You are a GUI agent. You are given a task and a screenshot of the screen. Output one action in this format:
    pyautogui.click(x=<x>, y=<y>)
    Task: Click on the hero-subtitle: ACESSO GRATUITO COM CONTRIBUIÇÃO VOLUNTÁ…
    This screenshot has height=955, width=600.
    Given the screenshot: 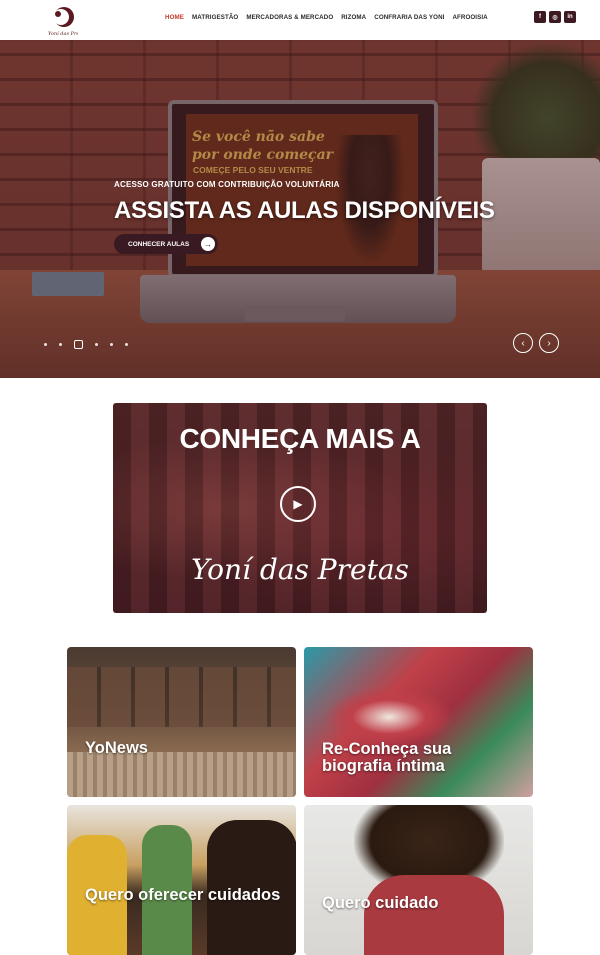 What is the action you would take?
    pyautogui.click(x=227, y=184)
    